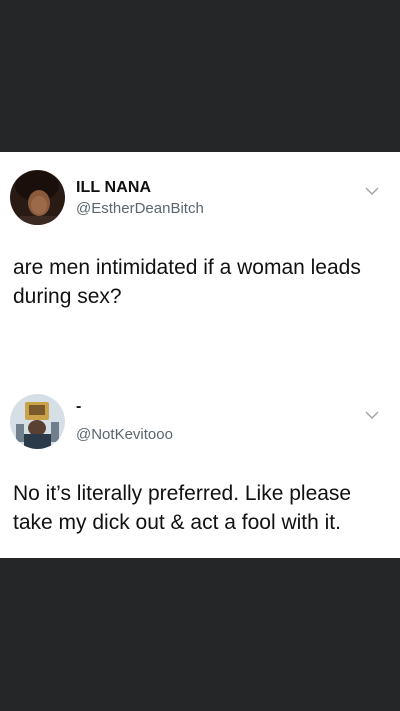 This screenshot has height=711, width=400. I want to click on display-name: -, so click(78, 407).